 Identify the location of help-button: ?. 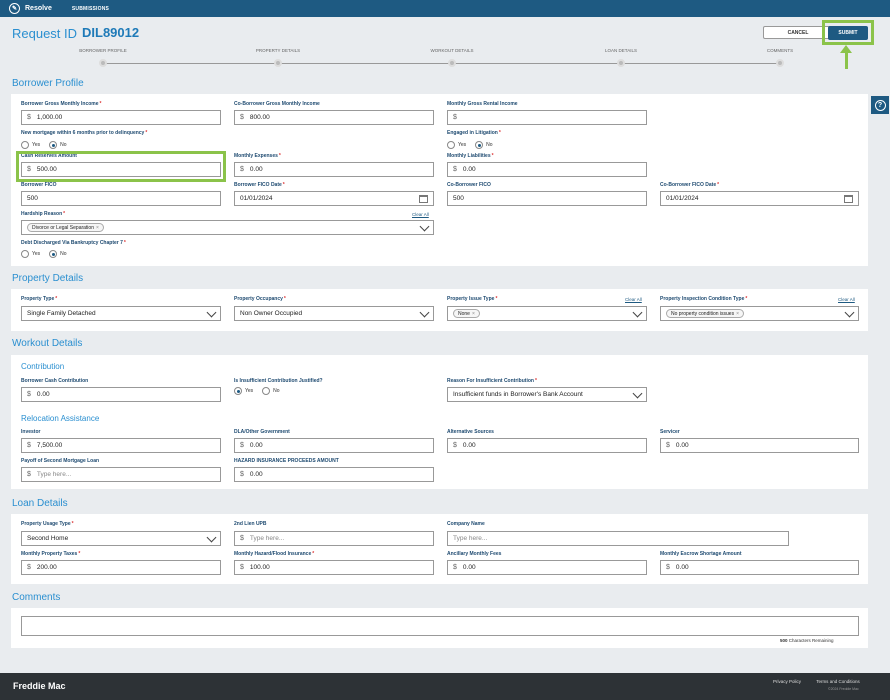
(880, 105).